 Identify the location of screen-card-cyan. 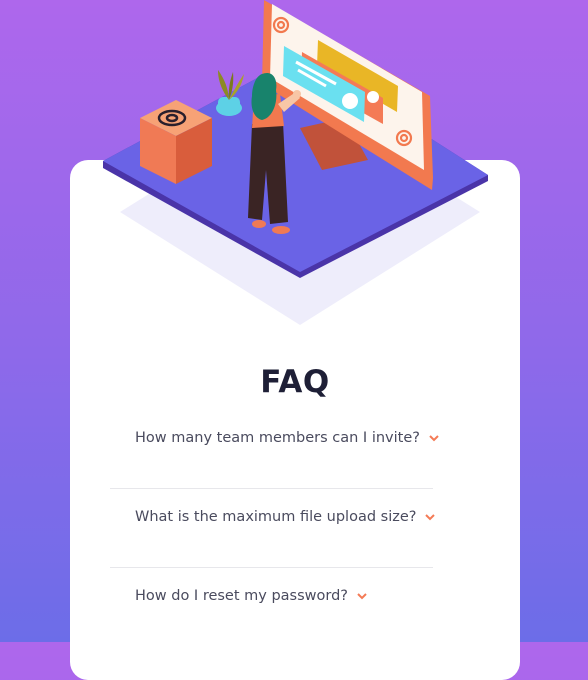
(324, 84).